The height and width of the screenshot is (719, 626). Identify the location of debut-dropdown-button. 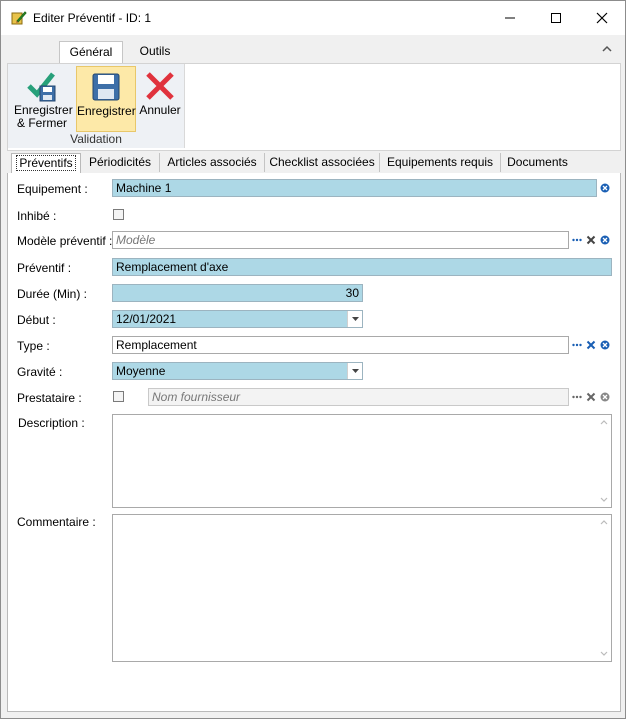
(354, 319).